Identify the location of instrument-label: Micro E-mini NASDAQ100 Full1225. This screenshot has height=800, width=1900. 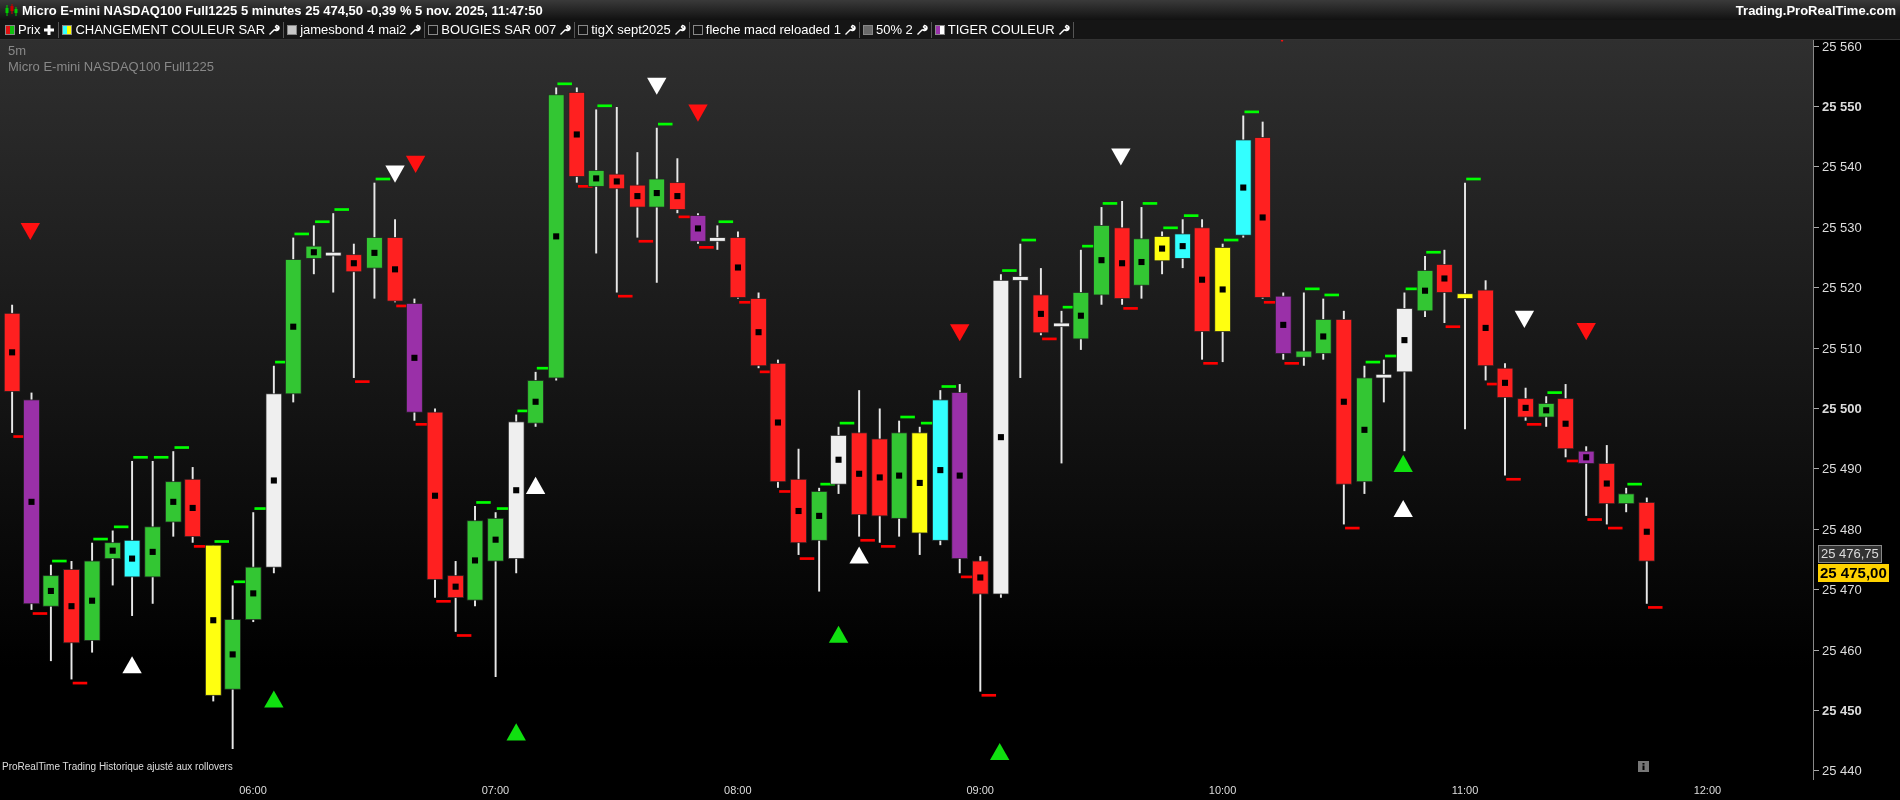
(111, 66).